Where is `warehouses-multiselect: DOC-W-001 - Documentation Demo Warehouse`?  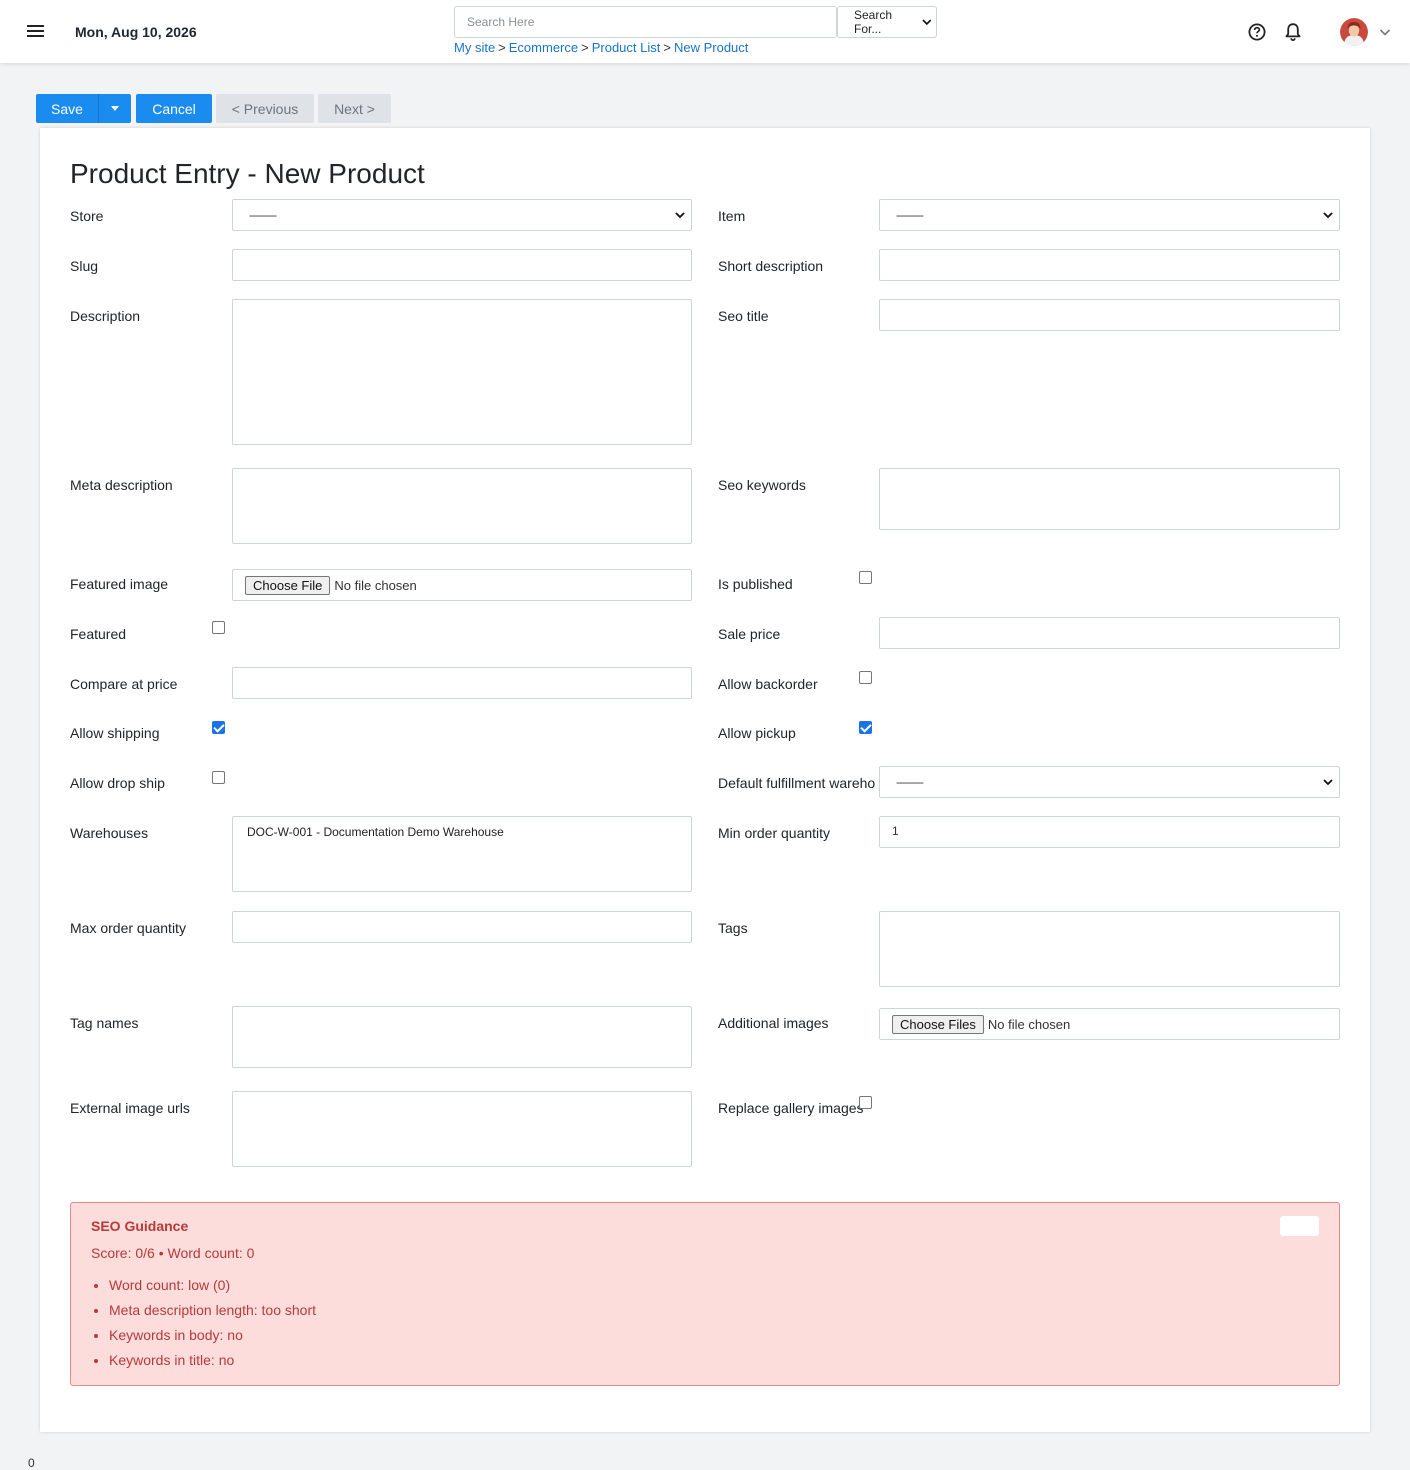
warehouses-multiselect: DOC-W-001 - Documentation Demo Warehouse is located at coordinates (462, 854).